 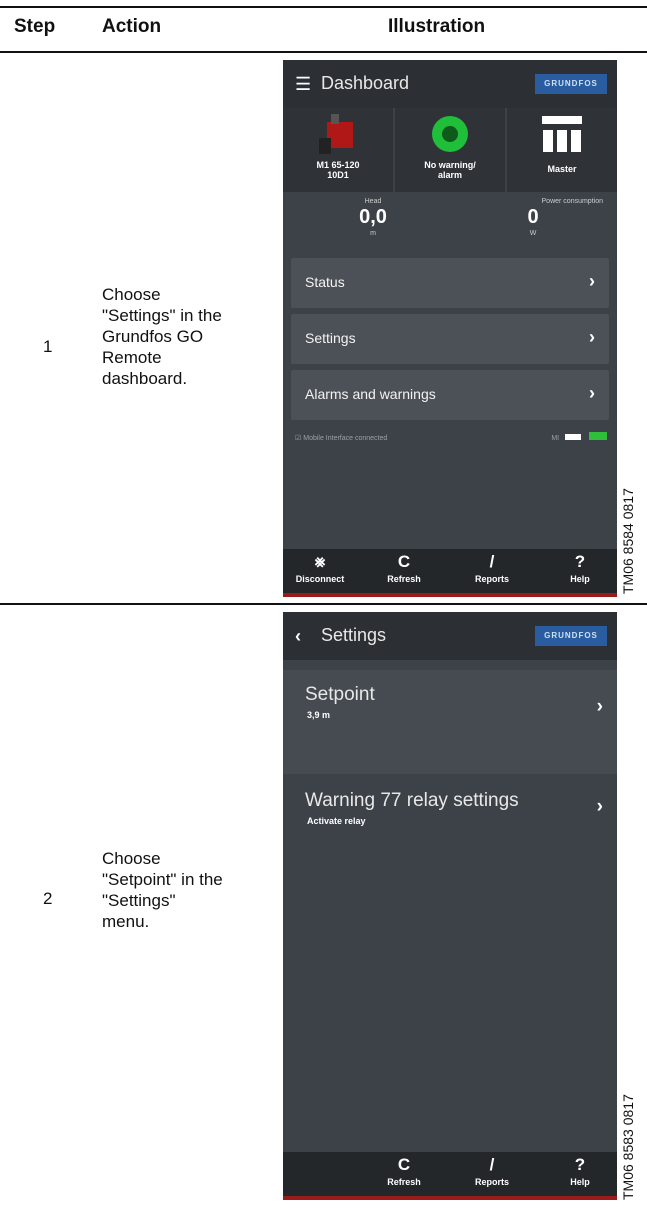 I want to click on menu-item-settings: Settings ›, so click(x=450, y=339).